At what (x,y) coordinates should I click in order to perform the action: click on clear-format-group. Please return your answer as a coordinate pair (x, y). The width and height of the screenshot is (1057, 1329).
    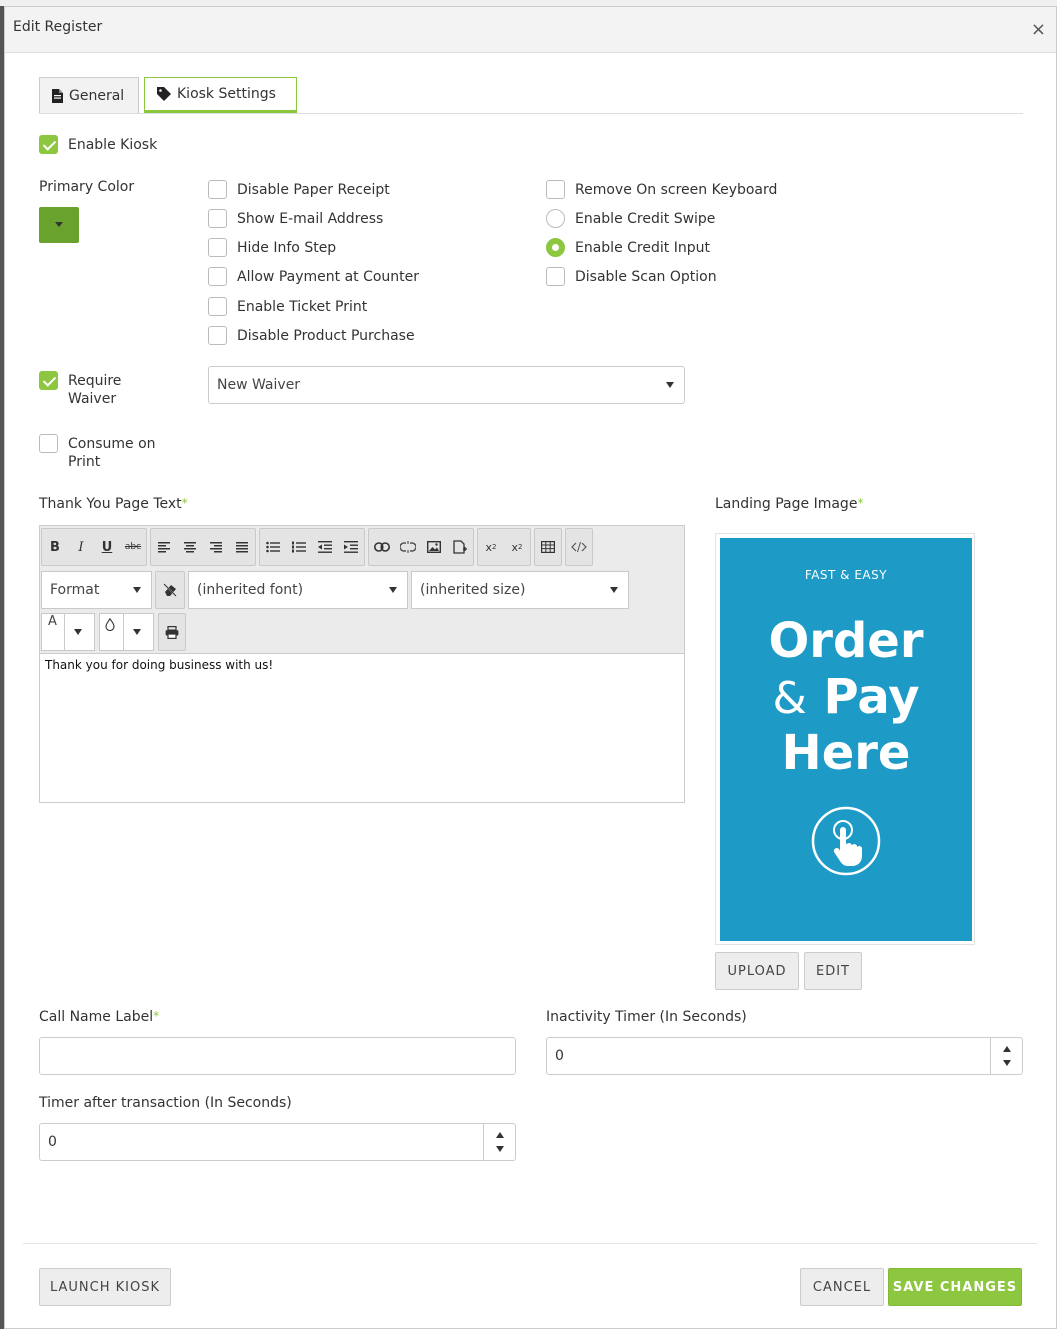
    Looking at the image, I should click on (170, 590).